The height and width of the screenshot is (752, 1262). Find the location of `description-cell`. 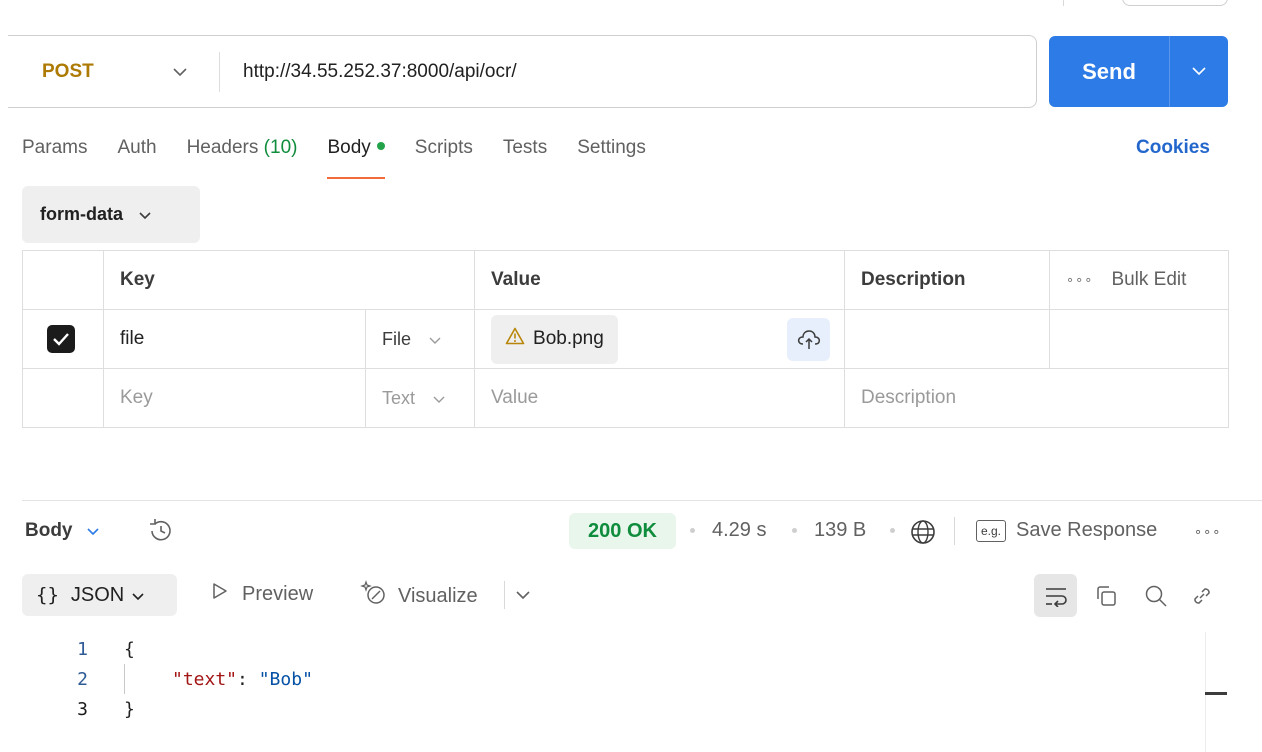

description-cell is located at coordinates (947, 339).